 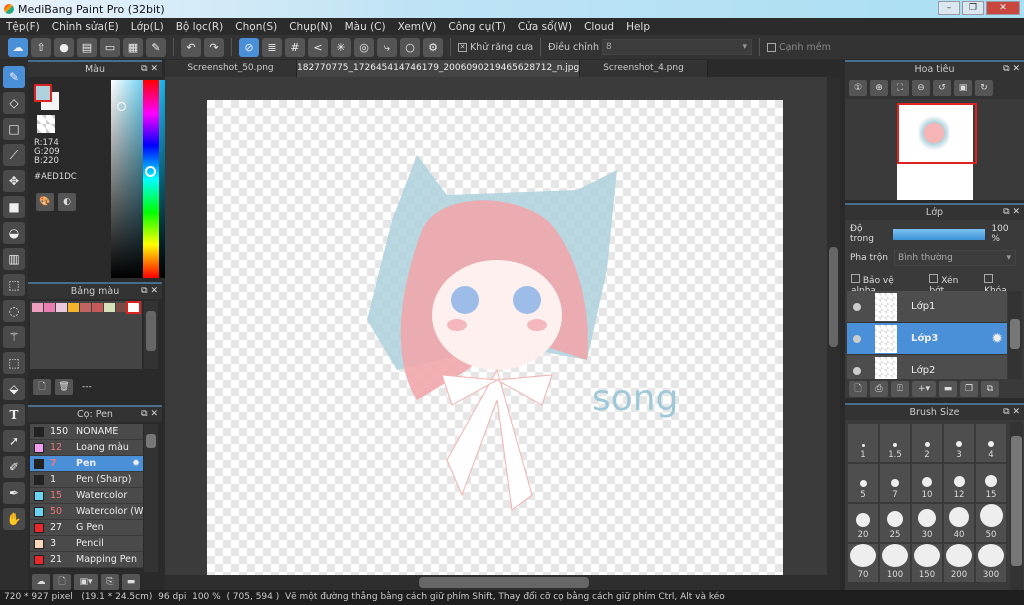 I want to click on circle-snap-icon: ○, so click(x=410, y=47).